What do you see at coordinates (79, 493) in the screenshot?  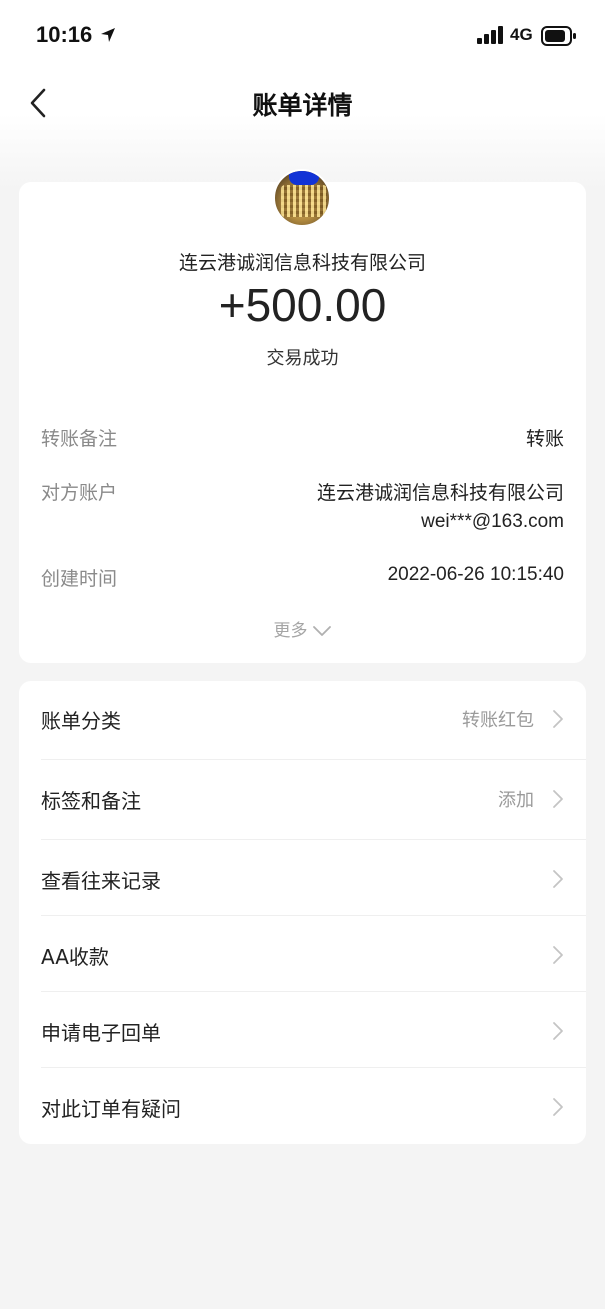 I see `counterparty-label: 对方账户` at bounding box center [79, 493].